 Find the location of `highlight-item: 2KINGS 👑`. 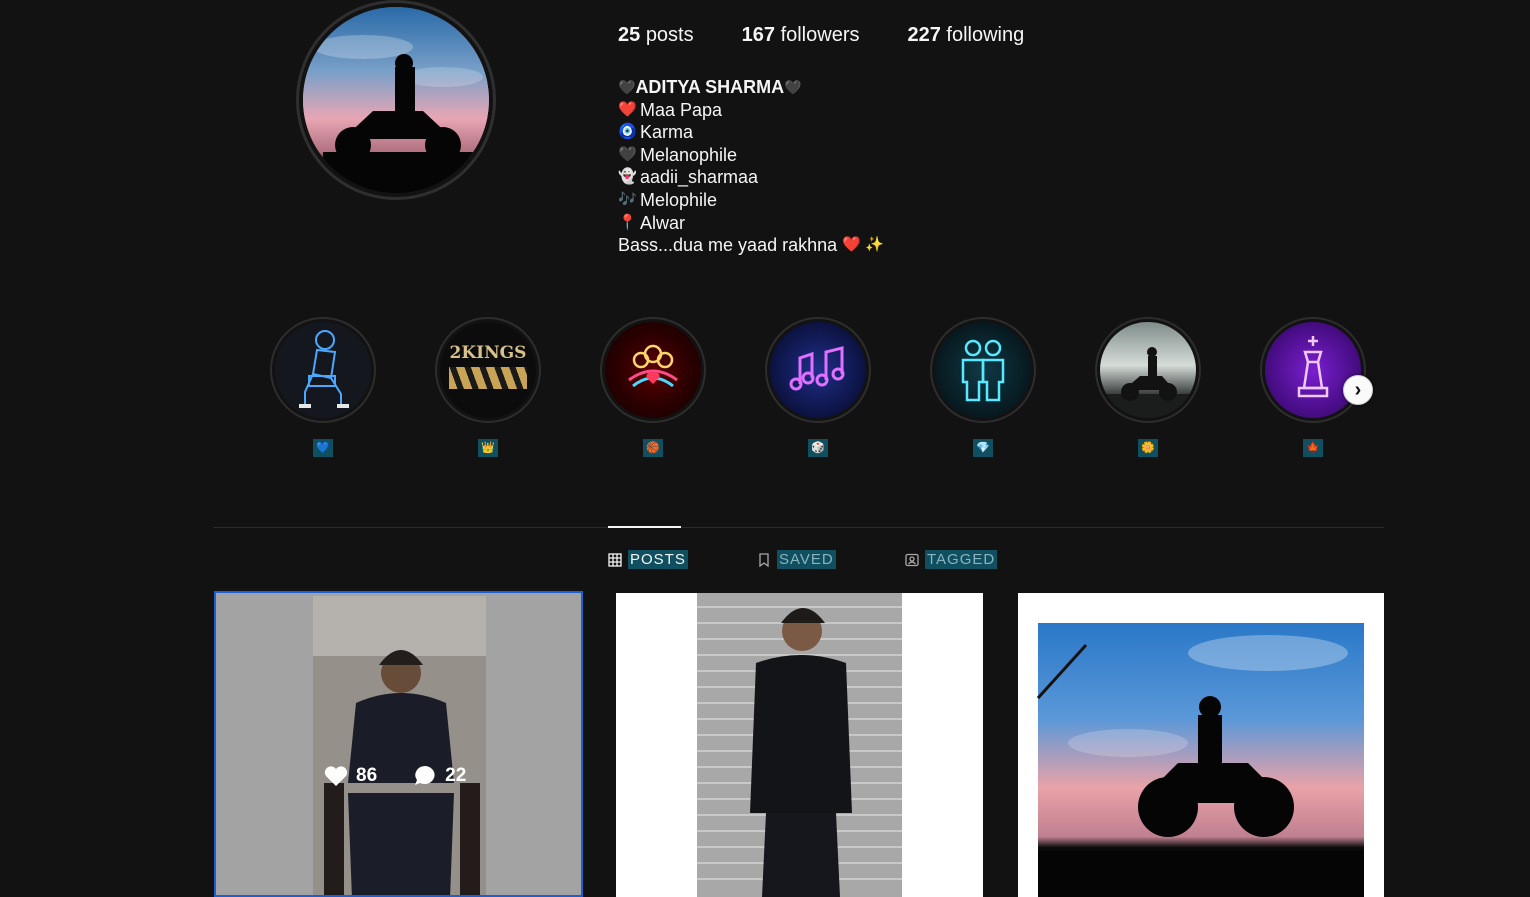

highlight-item: 2KINGS 👑 is located at coordinates (488, 392).